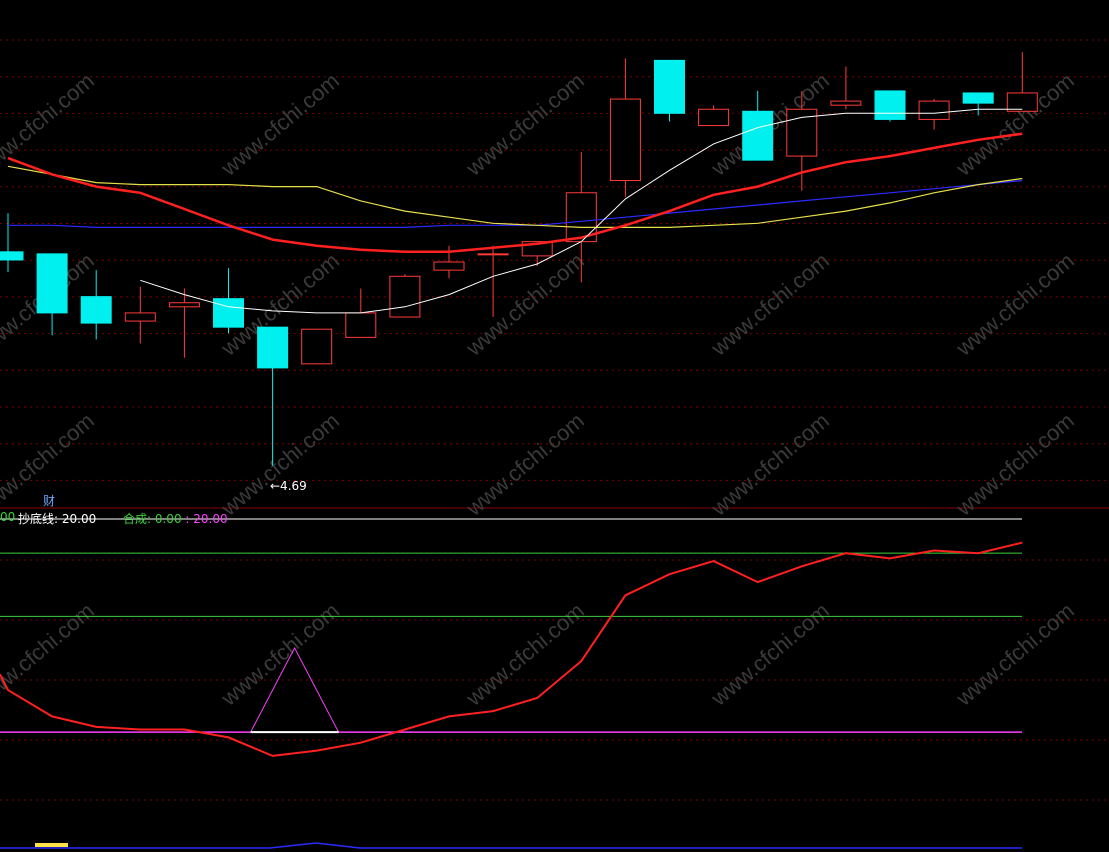  Describe the element at coordinates (168, 519) in the screenshot. I see `composite-value: 0.00` at that location.